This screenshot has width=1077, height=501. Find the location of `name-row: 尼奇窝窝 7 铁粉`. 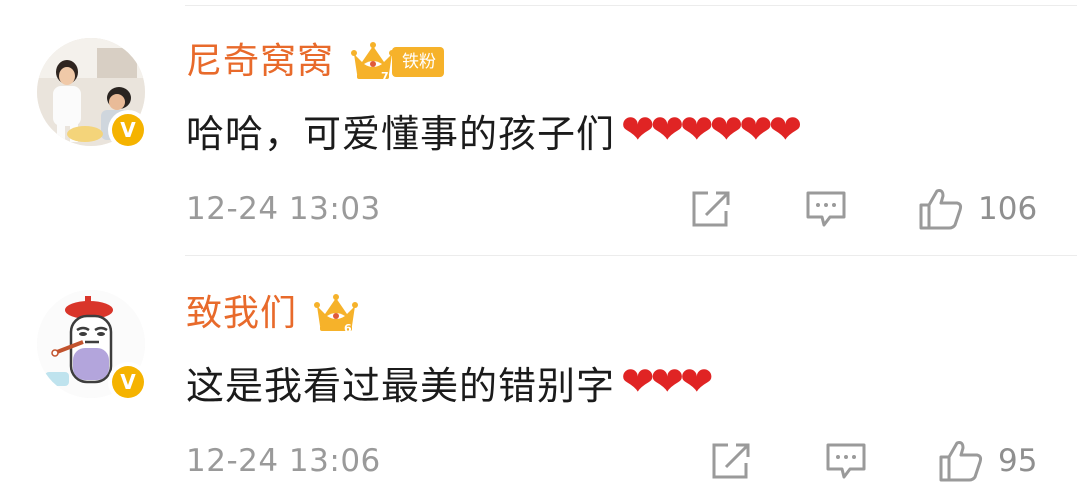

name-row: 尼奇窝窝 7 铁粉 is located at coordinates (315, 62).